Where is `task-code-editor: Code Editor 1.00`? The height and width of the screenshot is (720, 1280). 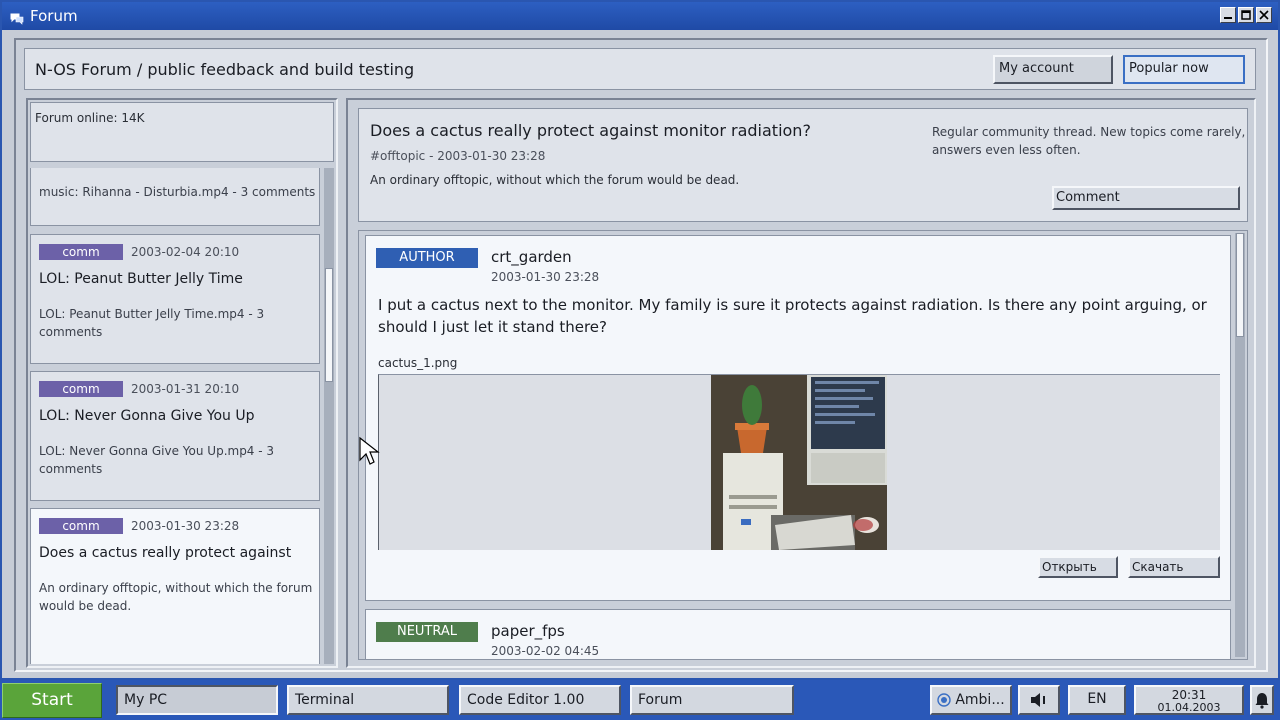 task-code-editor: Code Editor 1.00 is located at coordinates (540, 700).